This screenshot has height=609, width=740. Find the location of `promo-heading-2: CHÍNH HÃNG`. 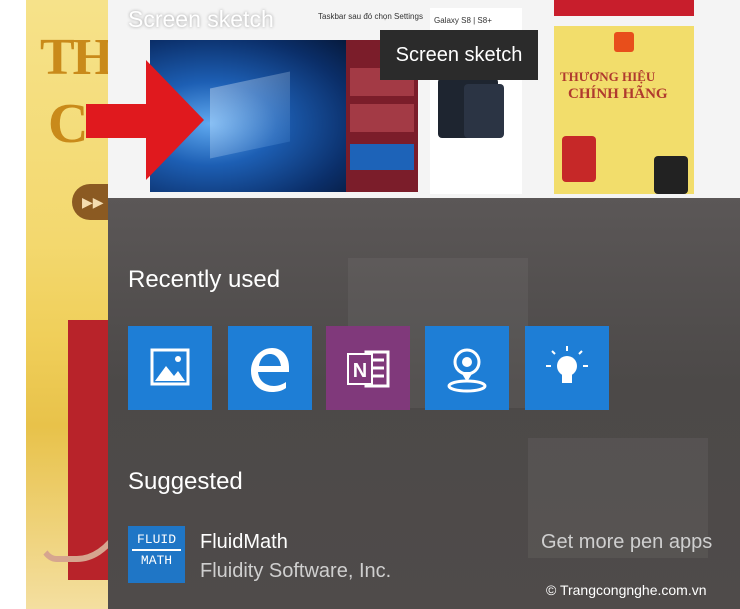

promo-heading-2: CHÍNH HÃNG is located at coordinates (618, 94).